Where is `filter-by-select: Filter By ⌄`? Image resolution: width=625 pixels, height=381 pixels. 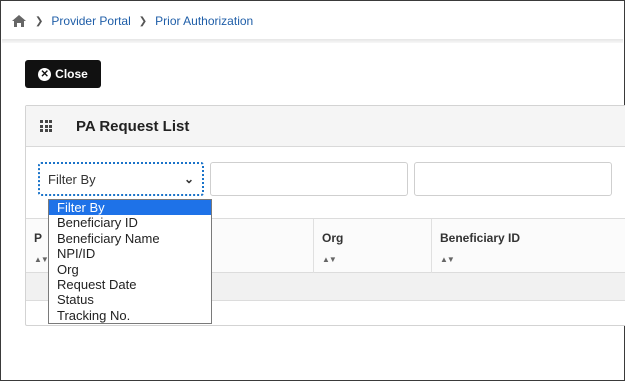 filter-by-select: Filter By ⌄ is located at coordinates (121, 179).